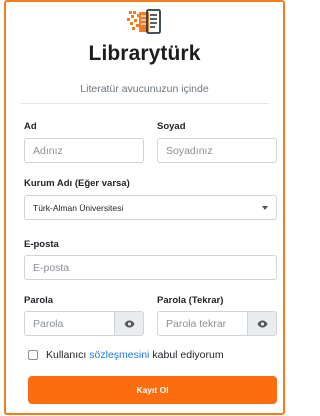 Image resolution: width=320 pixels, height=416 pixels. What do you see at coordinates (41, 244) in the screenshot?
I see `email-label: E-posta` at bounding box center [41, 244].